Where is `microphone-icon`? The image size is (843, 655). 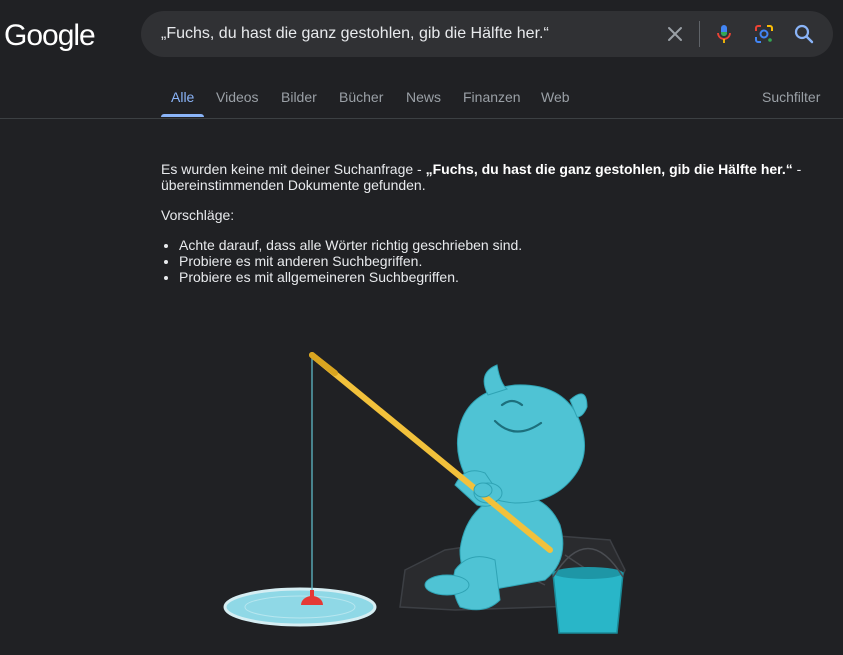
microphone-icon is located at coordinates (724, 34).